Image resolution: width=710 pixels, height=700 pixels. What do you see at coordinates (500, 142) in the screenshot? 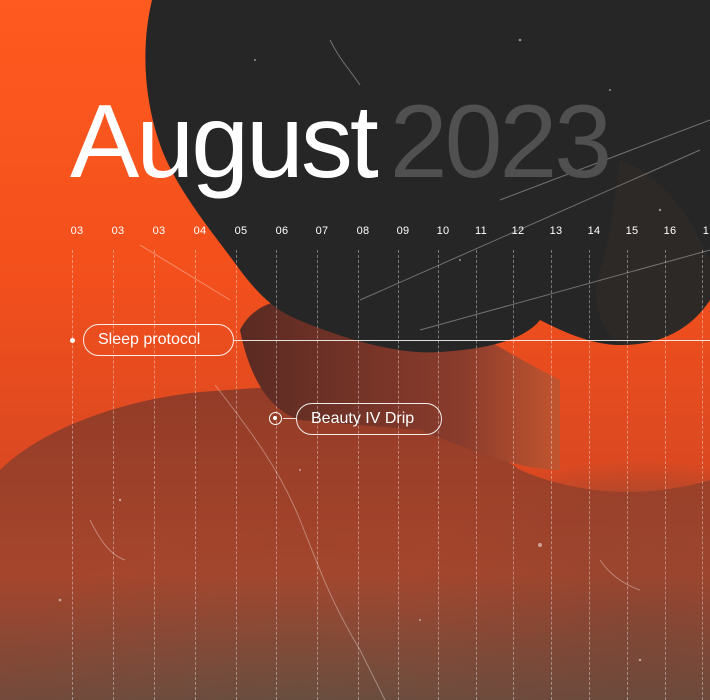
I see `year-label: 2023` at bounding box center [500, 142].